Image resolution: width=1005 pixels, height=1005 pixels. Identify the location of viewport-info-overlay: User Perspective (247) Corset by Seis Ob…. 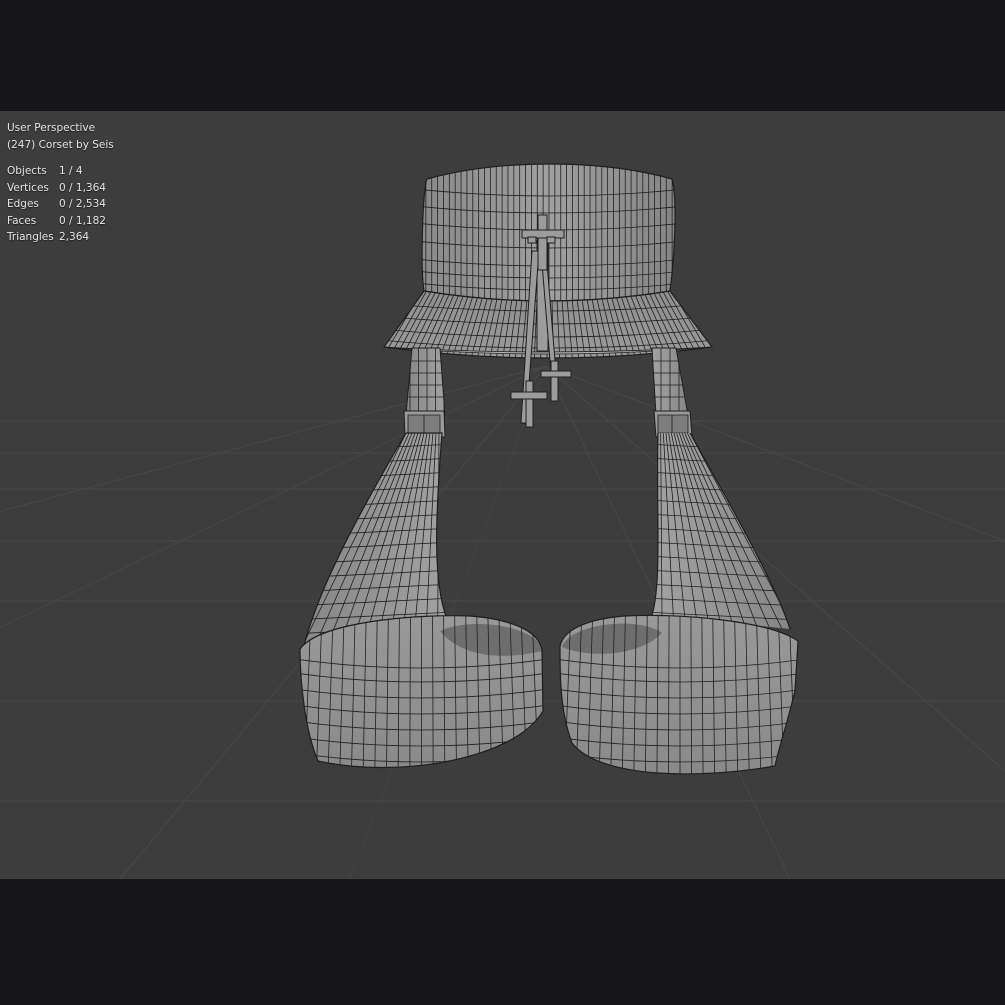
(60, 183).